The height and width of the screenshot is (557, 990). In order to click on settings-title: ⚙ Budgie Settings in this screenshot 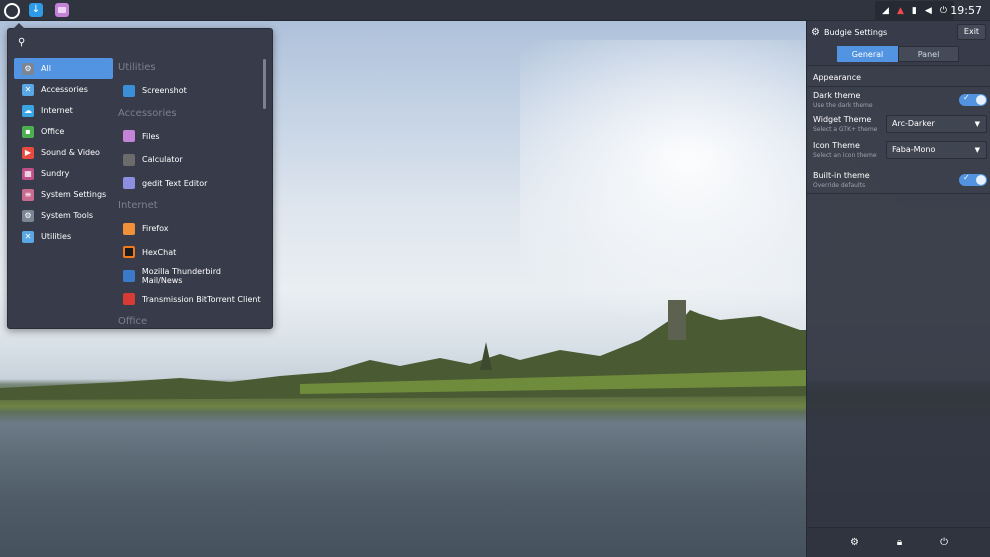, I will do `click(849, 32)`.